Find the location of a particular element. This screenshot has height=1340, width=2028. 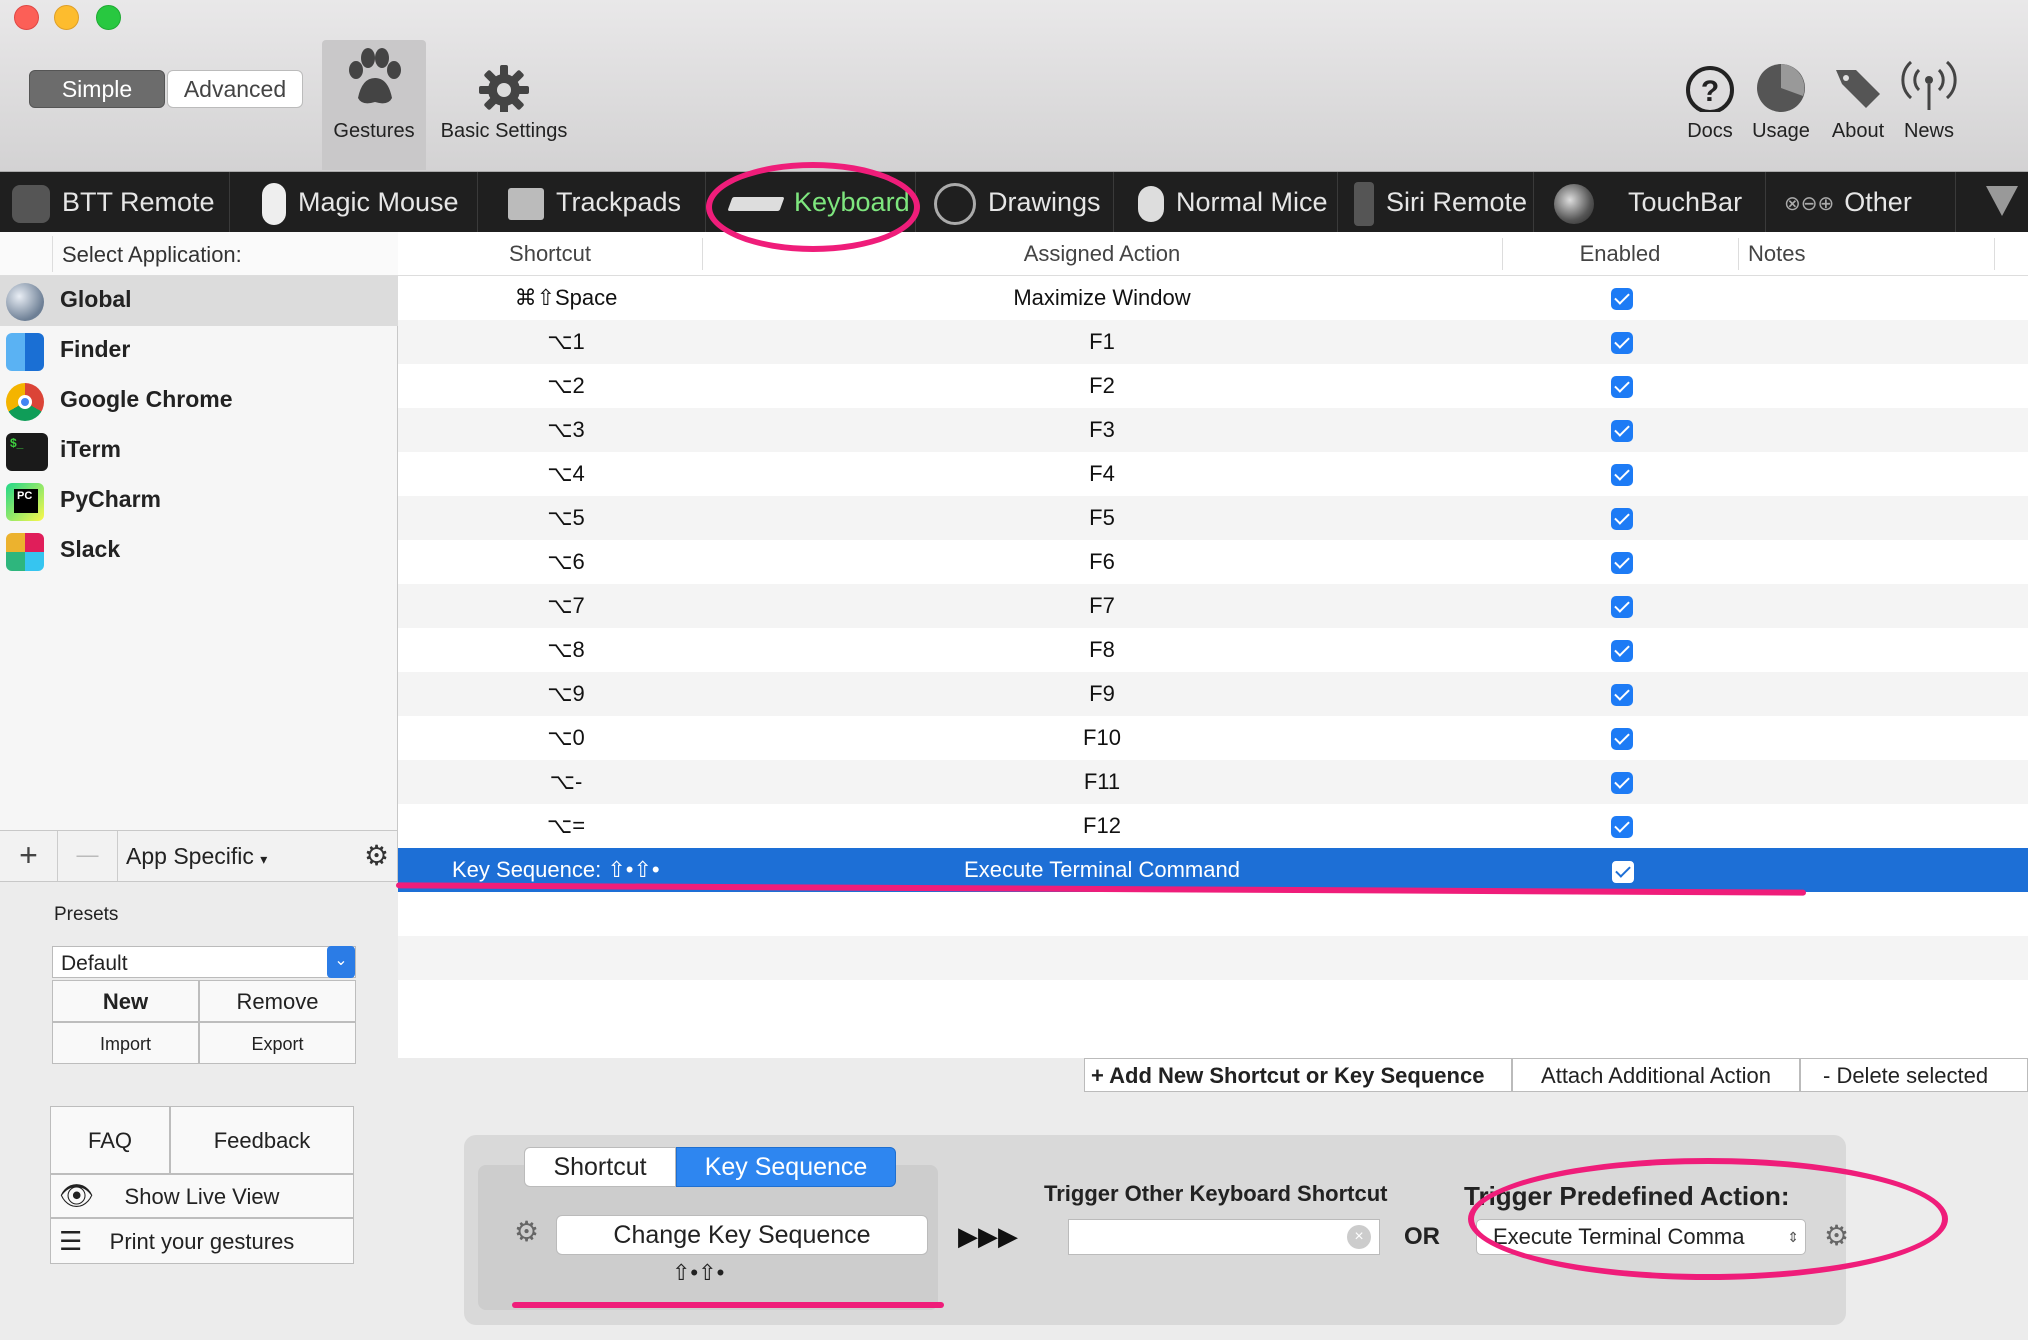

add-app-button: + is located at coordinates (29, 856).